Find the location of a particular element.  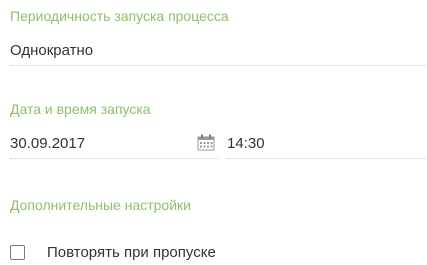

additional-settings-label: Дополнительные настройки is located at coordinates (100, 205).